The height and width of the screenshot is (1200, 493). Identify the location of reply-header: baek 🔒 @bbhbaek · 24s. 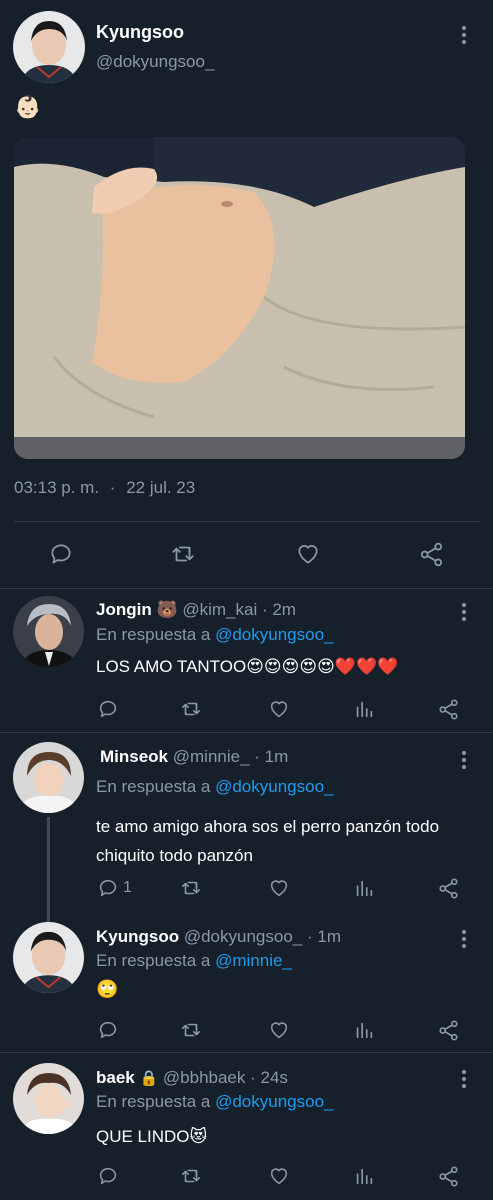
(192, 1078).